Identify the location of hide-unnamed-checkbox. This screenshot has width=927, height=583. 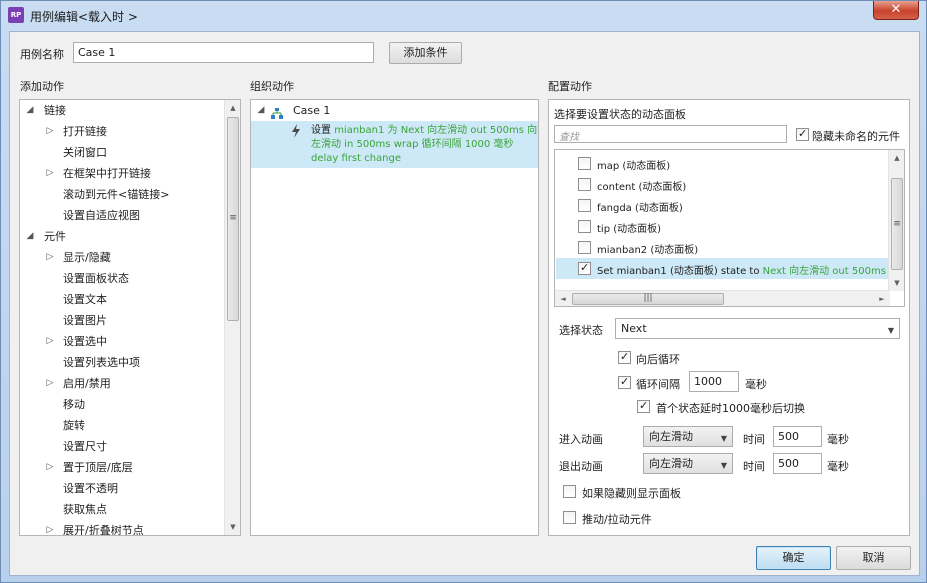
(802, 134).